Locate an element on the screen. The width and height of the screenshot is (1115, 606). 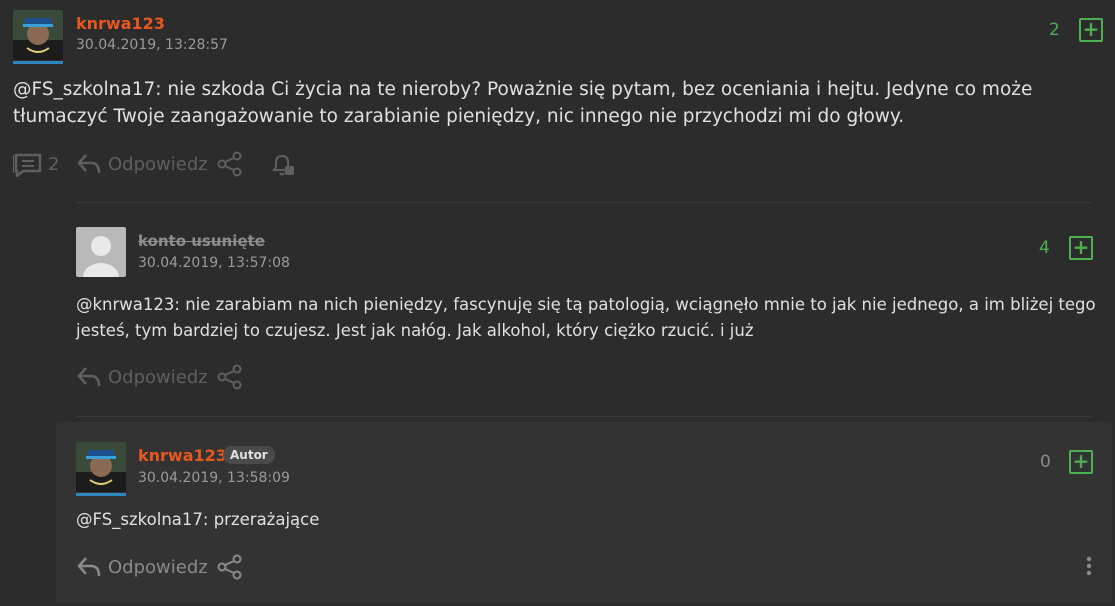
author-badge: Autor is located at coordinates (249, 455).